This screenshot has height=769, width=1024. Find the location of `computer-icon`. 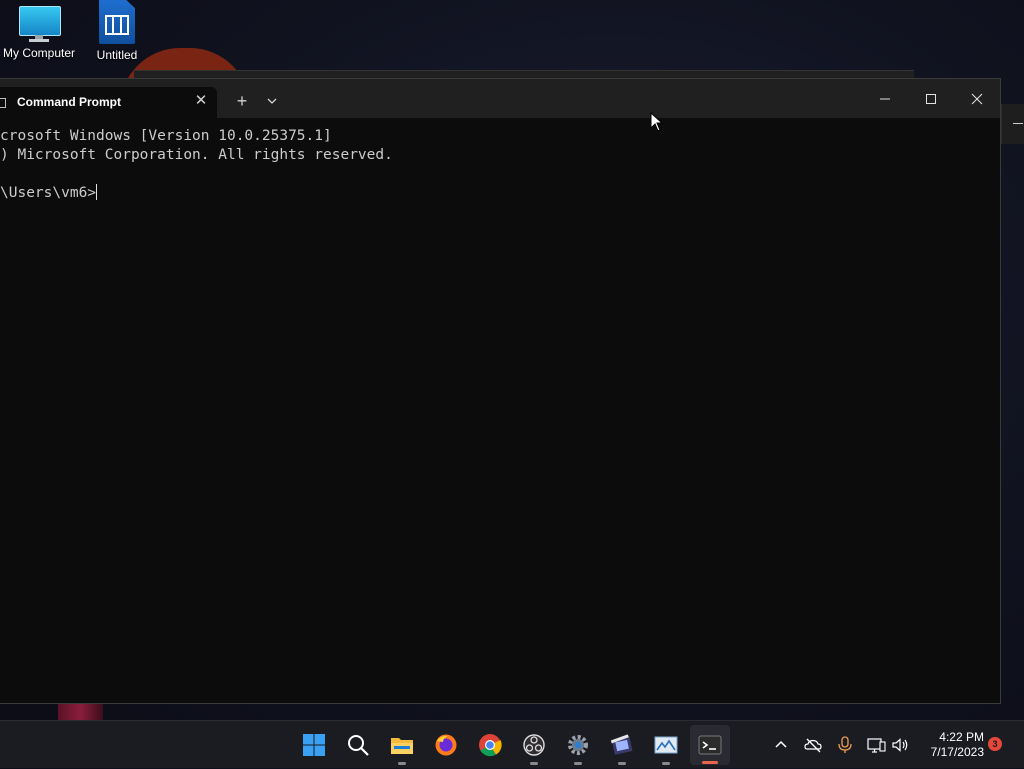

computer-icon is located at coordinates (39, 24).